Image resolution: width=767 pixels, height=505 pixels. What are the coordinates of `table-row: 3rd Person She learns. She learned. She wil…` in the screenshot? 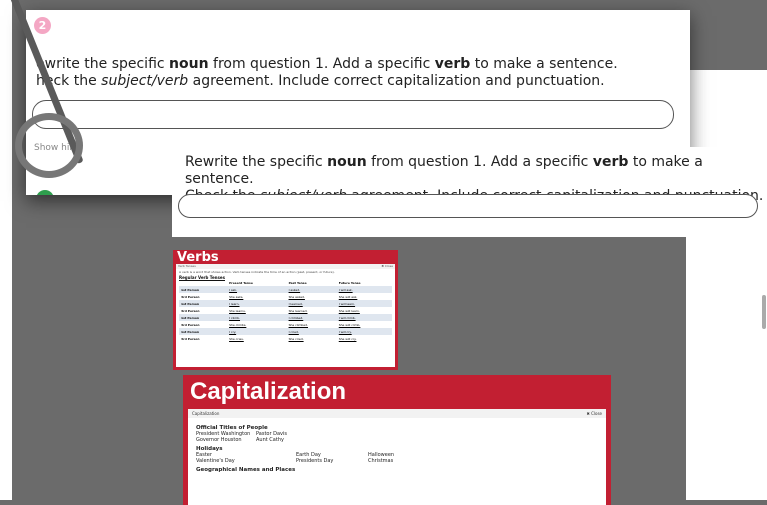 It's located at (270, 310).